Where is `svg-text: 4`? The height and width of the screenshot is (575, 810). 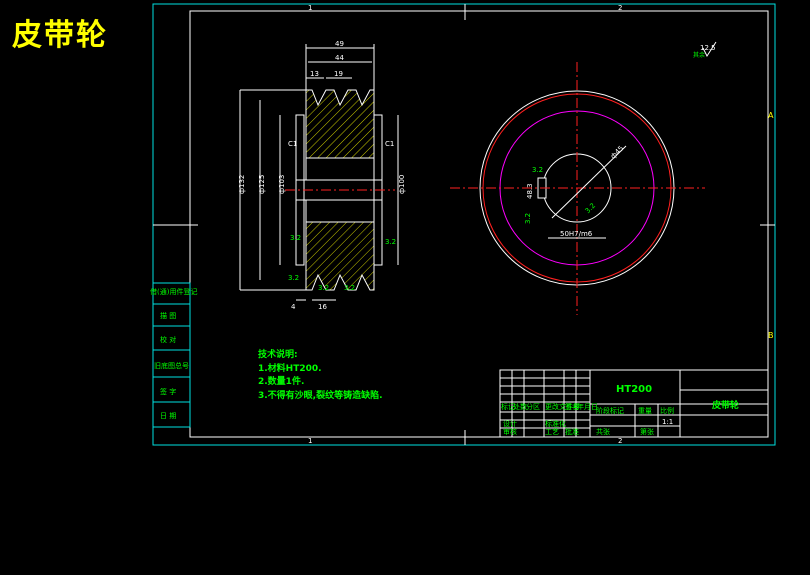 svg-text: 4 is located at coordinates (293, 307).